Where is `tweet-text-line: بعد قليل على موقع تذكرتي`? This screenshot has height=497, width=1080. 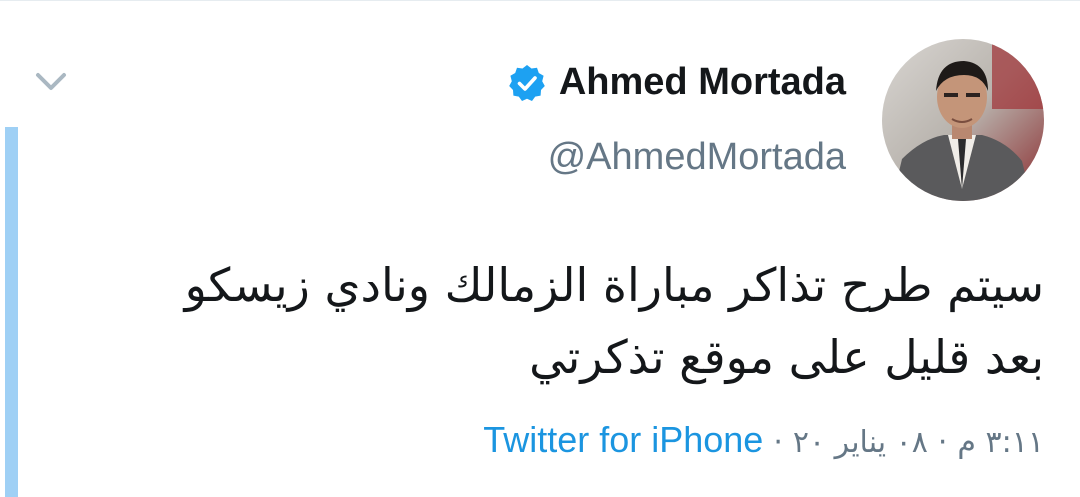
tweet-text-line: بعد قليل على موقع تذكرتي is located at coordinates (786, 357).